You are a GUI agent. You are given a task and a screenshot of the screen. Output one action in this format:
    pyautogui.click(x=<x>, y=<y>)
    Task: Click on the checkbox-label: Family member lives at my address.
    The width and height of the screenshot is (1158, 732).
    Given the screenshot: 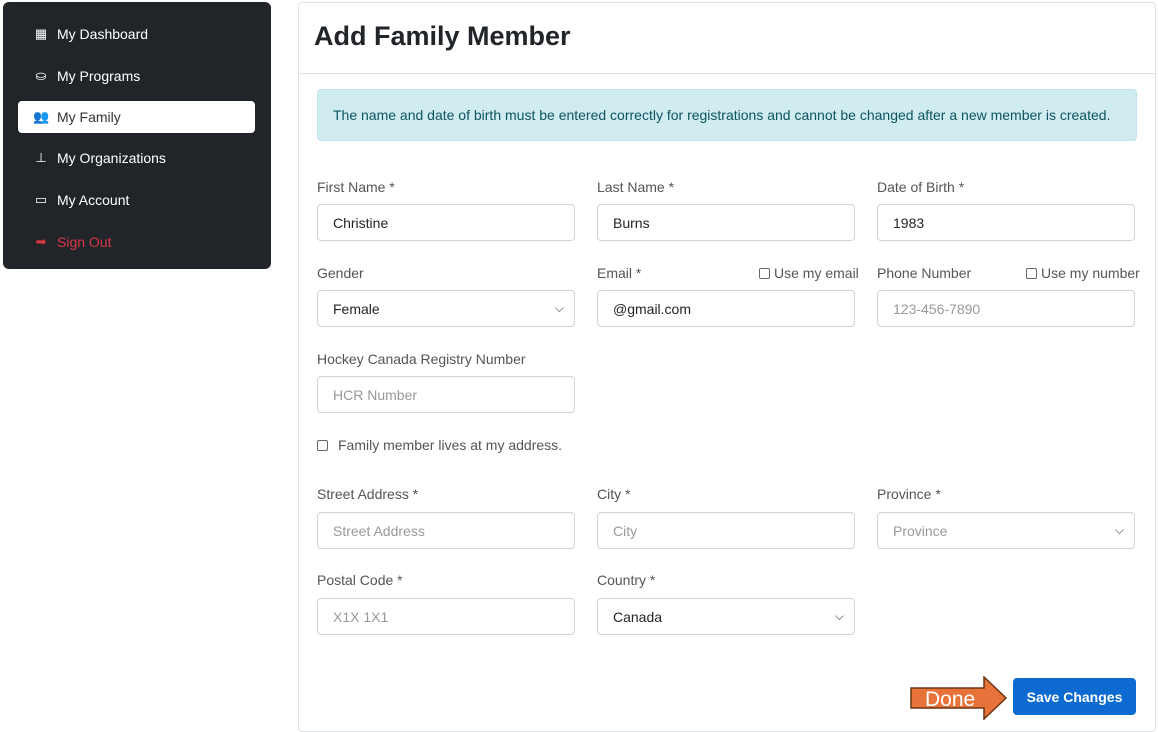 What is the action you would take?
    pyautogui.click(x=450, y=445)
    